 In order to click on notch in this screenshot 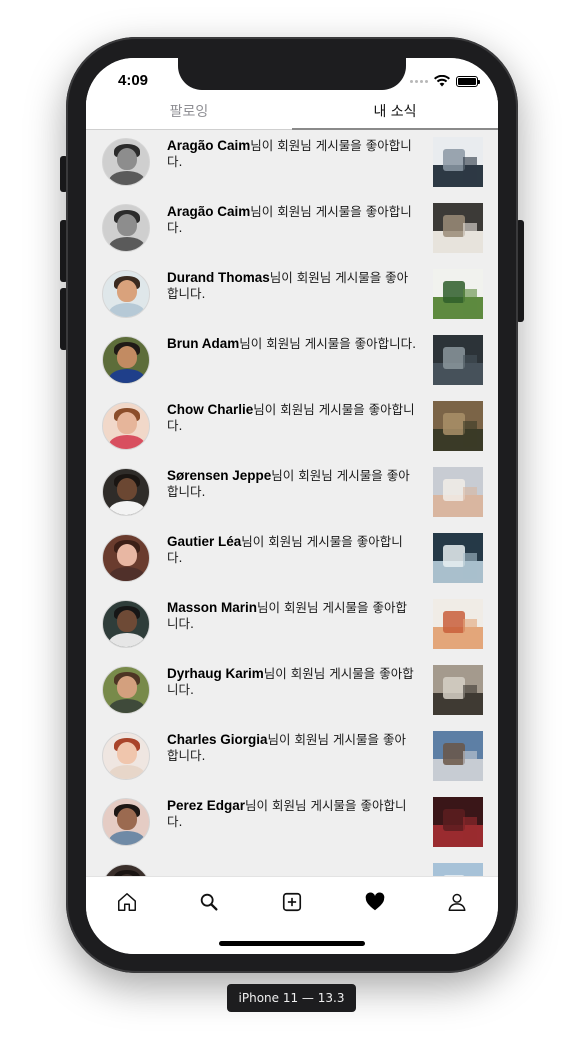, I will do `click(292, 74)`.